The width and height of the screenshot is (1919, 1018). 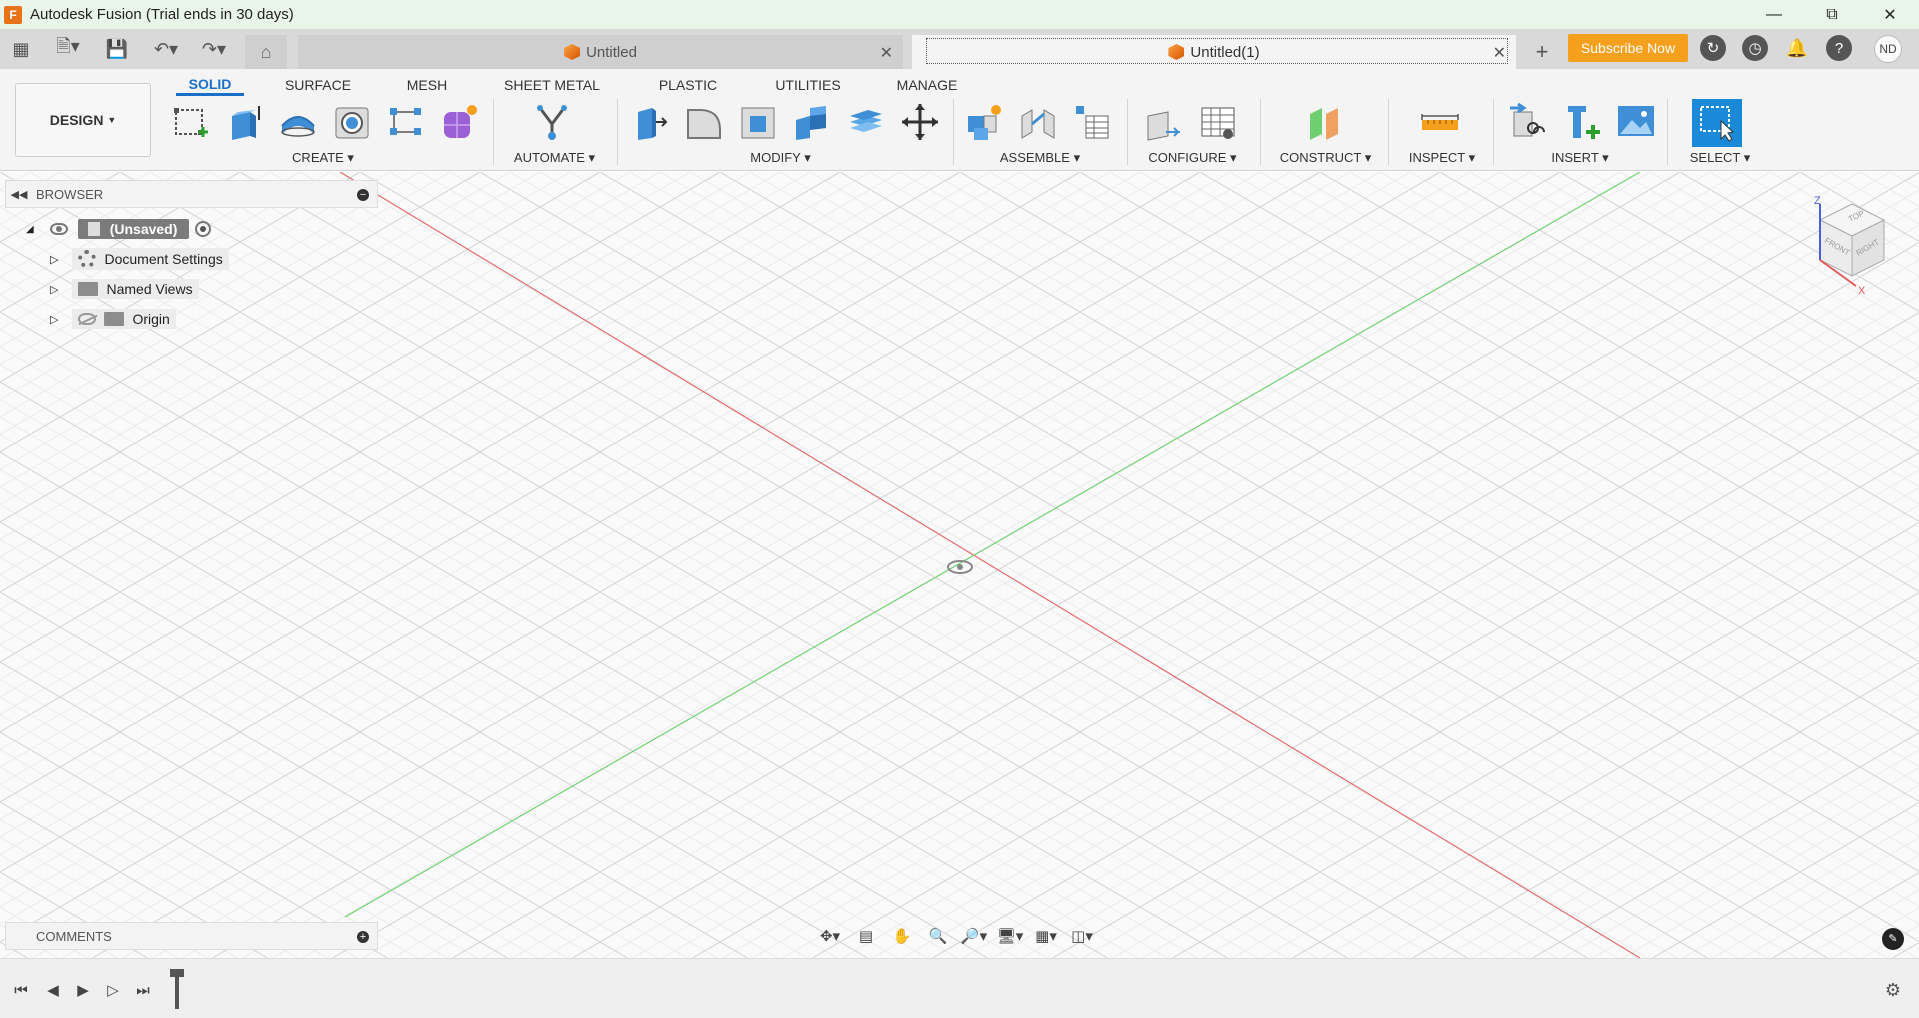 What do you see at coordinates (166, 49) in the screenshot?
I see `undo-icon: ↶▾` at bounding box center [166, 49].